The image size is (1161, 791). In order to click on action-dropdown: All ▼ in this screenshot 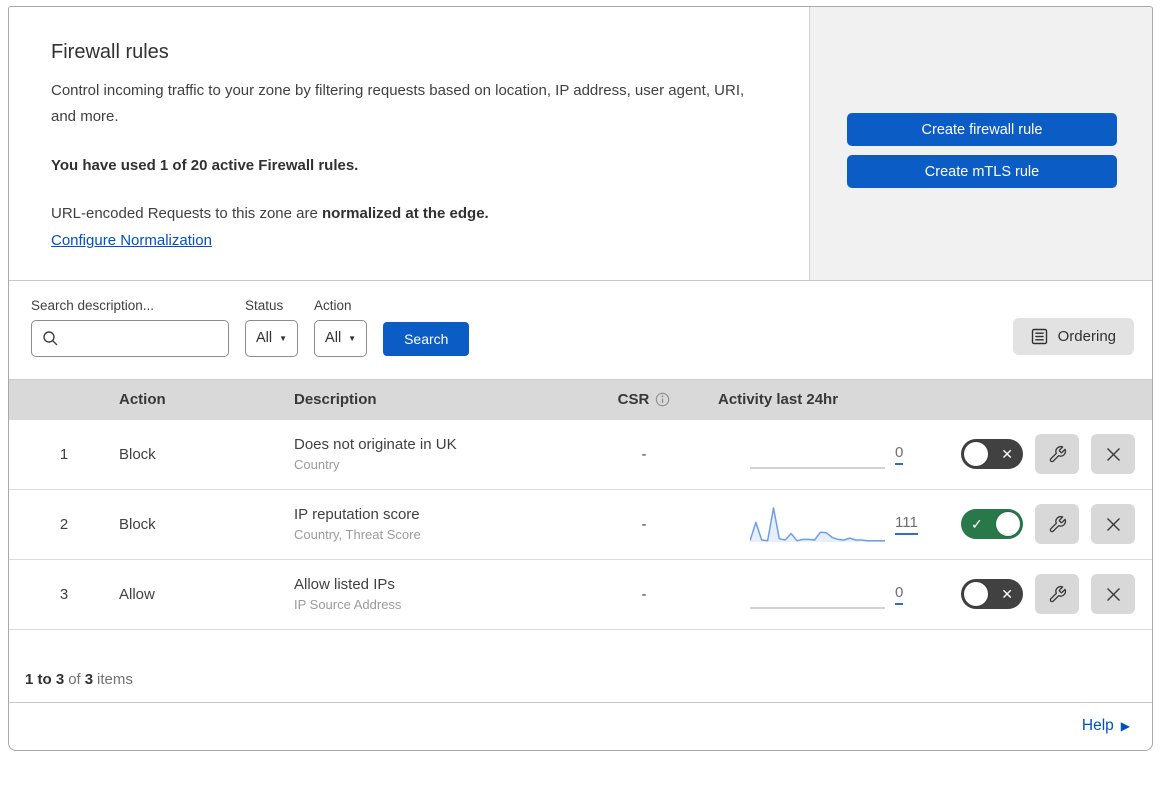, I will do `click(341, 338)`.